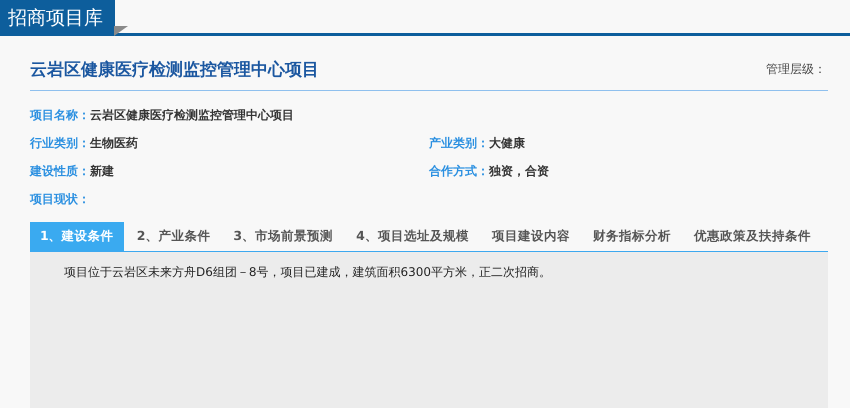 Image resolution: width=850 pixels, height=408 pixels. What do you see at coordinates (102, 171) in the screenshot?
I see `field-value: 新建` at bounding box center [102, 171].